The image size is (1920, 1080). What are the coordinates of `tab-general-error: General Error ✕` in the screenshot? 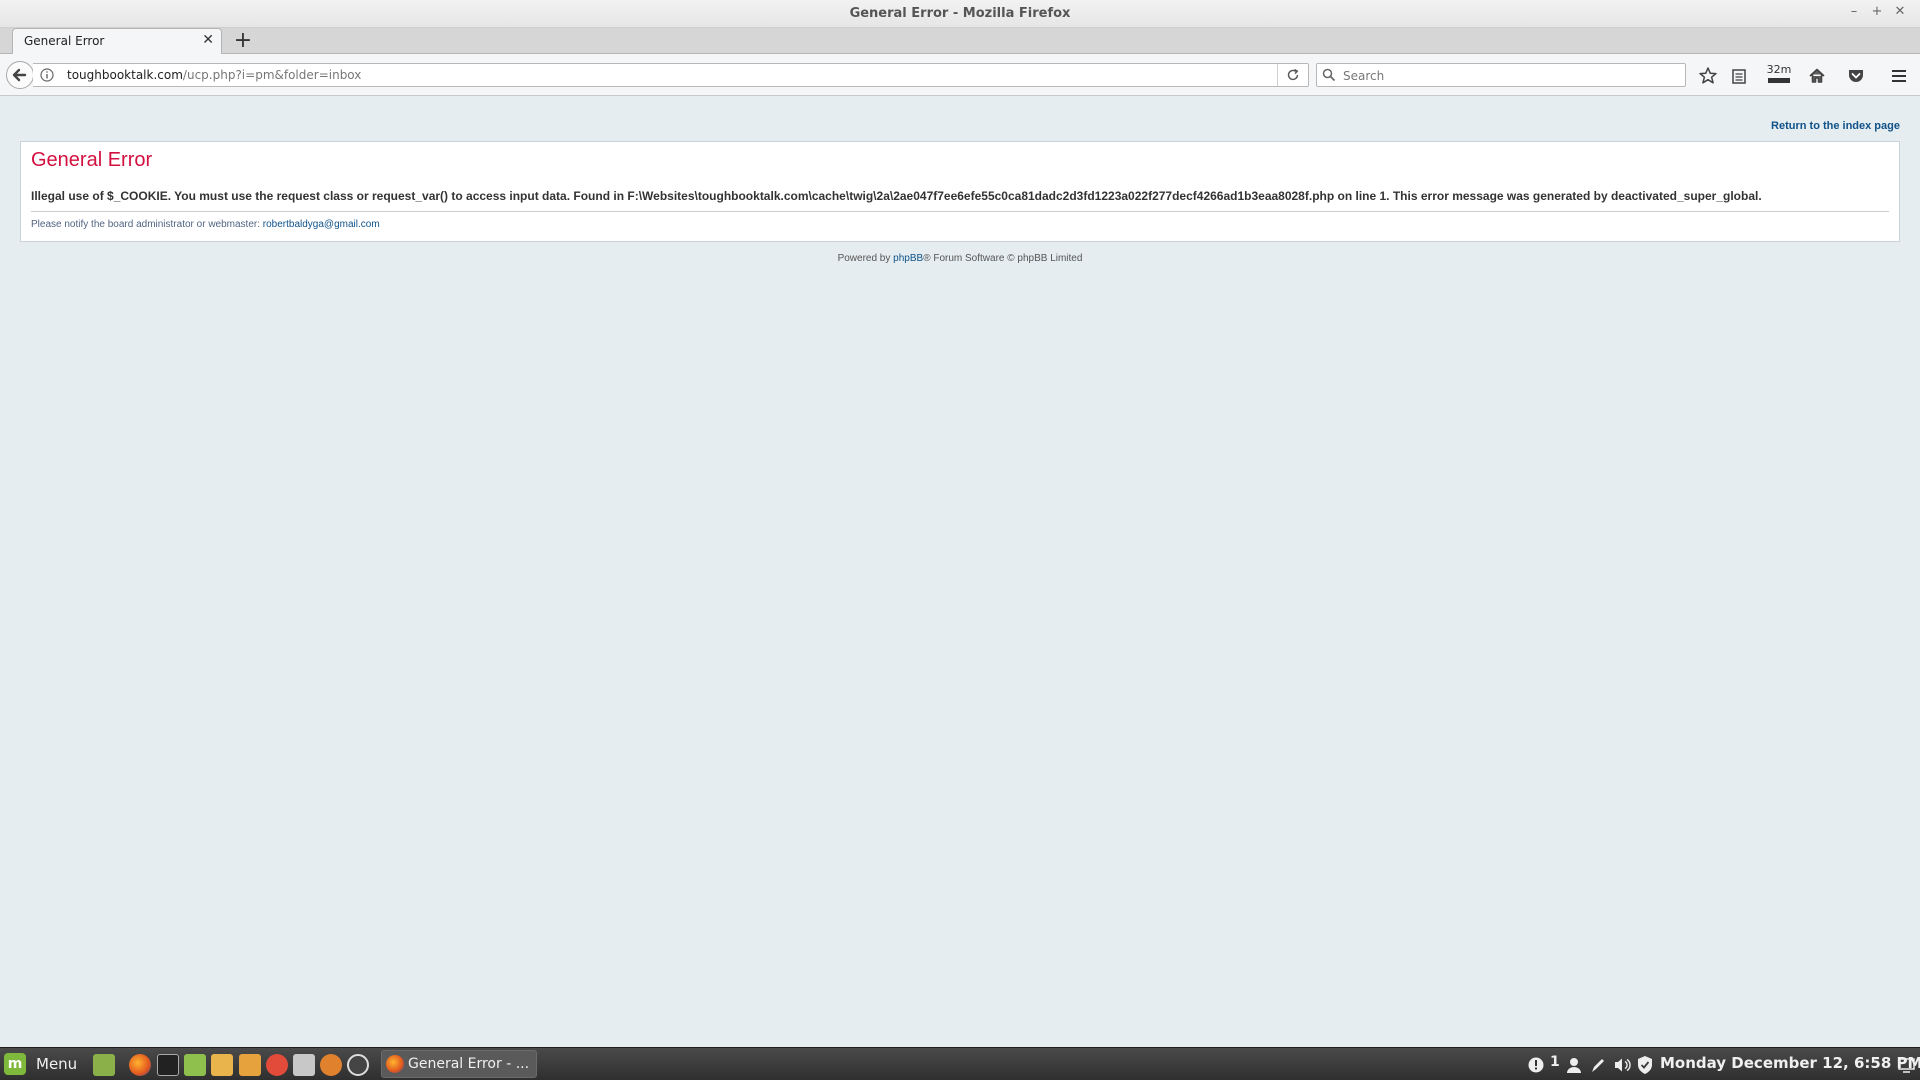 It's located at (117, 41).